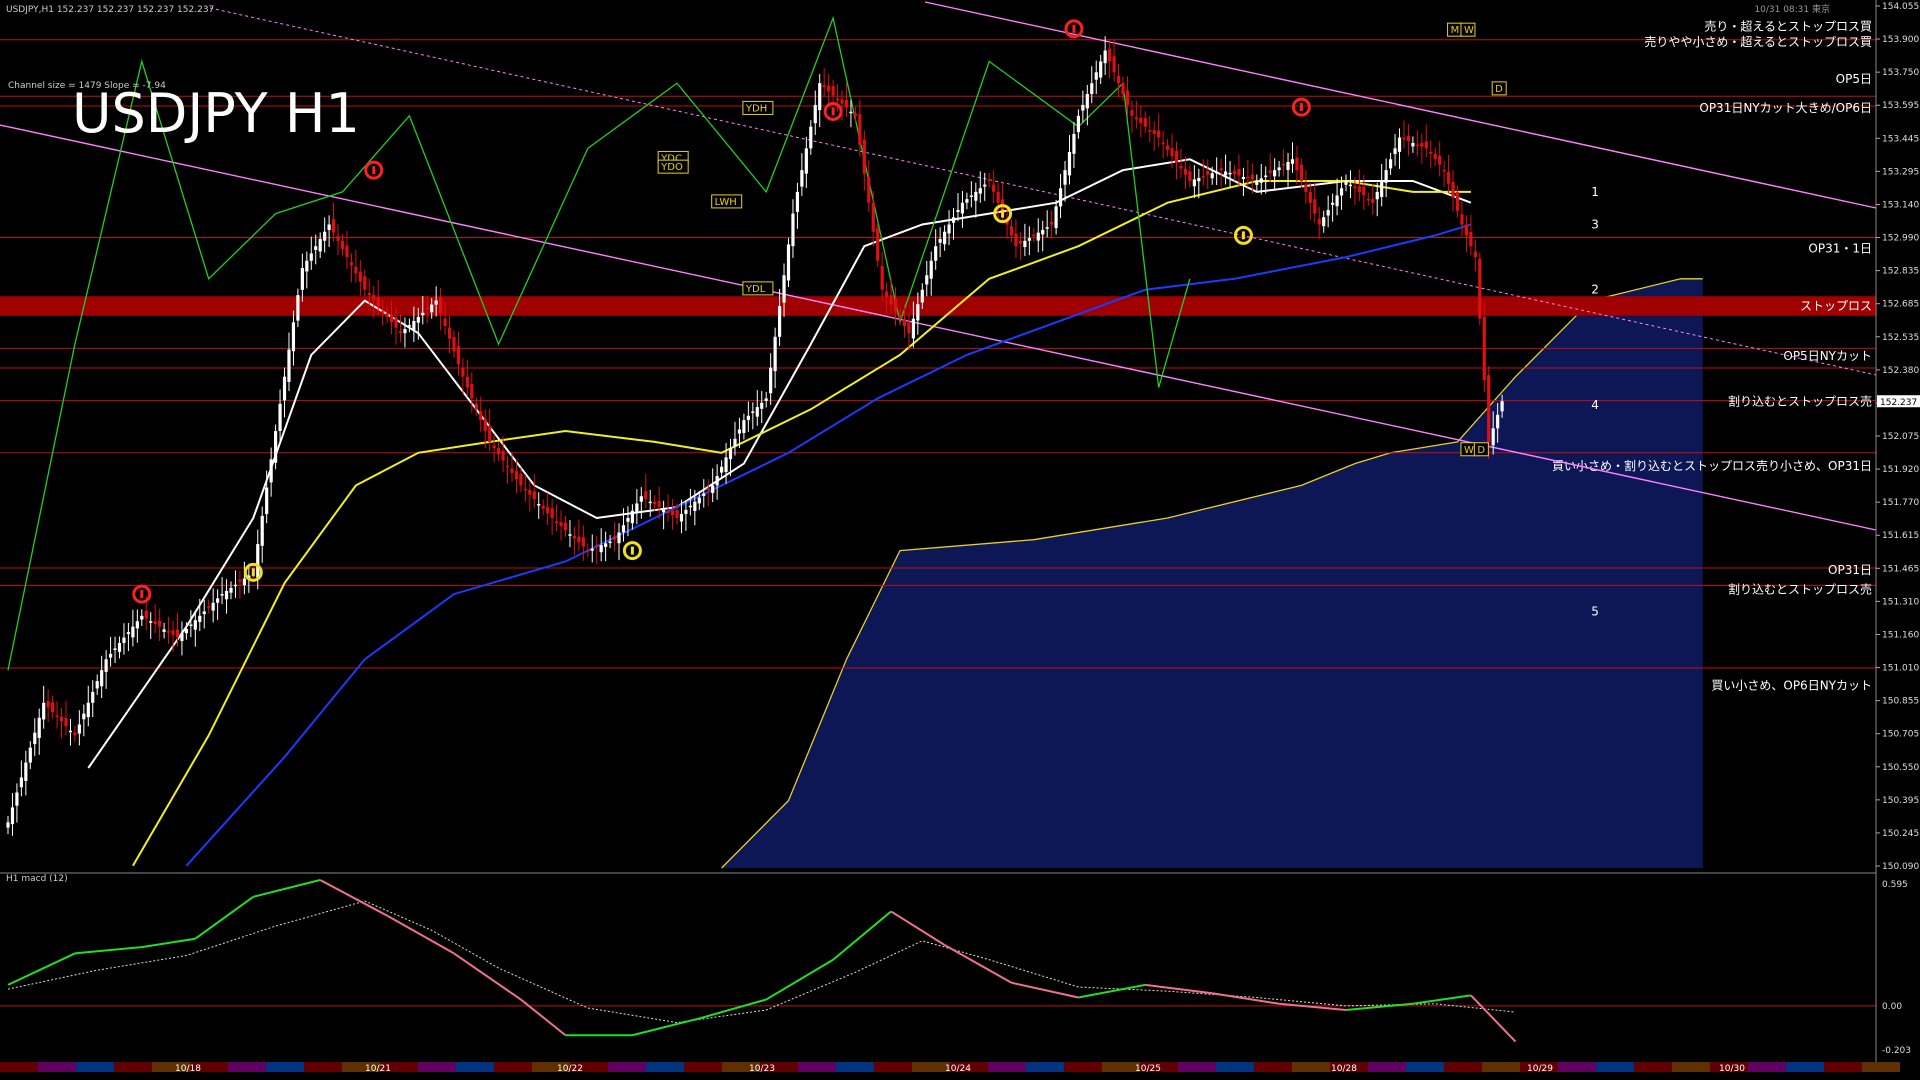  What do you see at coordinates (1788, 26) in the screenshot?
I see `price-level-label: 売り・超えるとストップロス買` at bounding box center [1788, 26].